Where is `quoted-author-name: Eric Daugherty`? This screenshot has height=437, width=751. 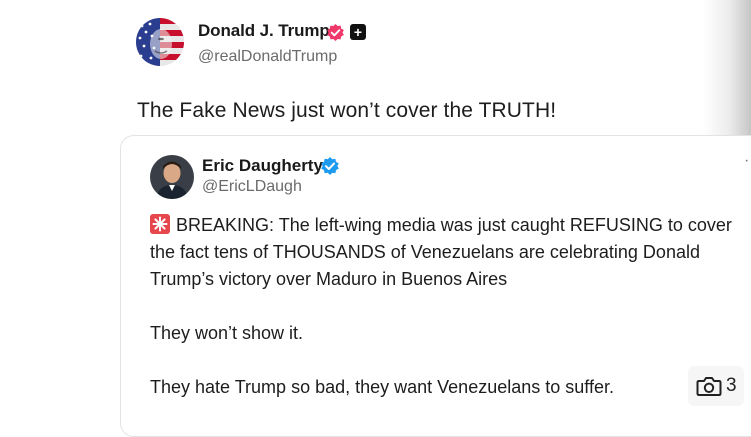 quoted-author-name: Eric Daugherty is located at coordinates (262, 166).